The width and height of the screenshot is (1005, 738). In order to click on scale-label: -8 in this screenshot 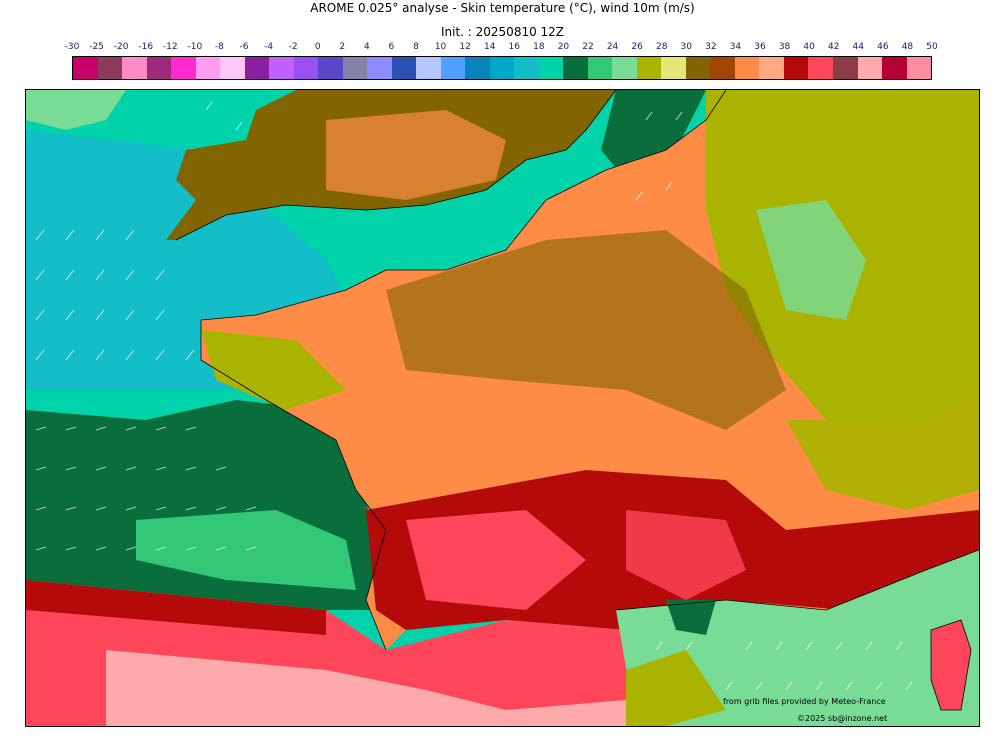, I will do `click(219, 47)`.